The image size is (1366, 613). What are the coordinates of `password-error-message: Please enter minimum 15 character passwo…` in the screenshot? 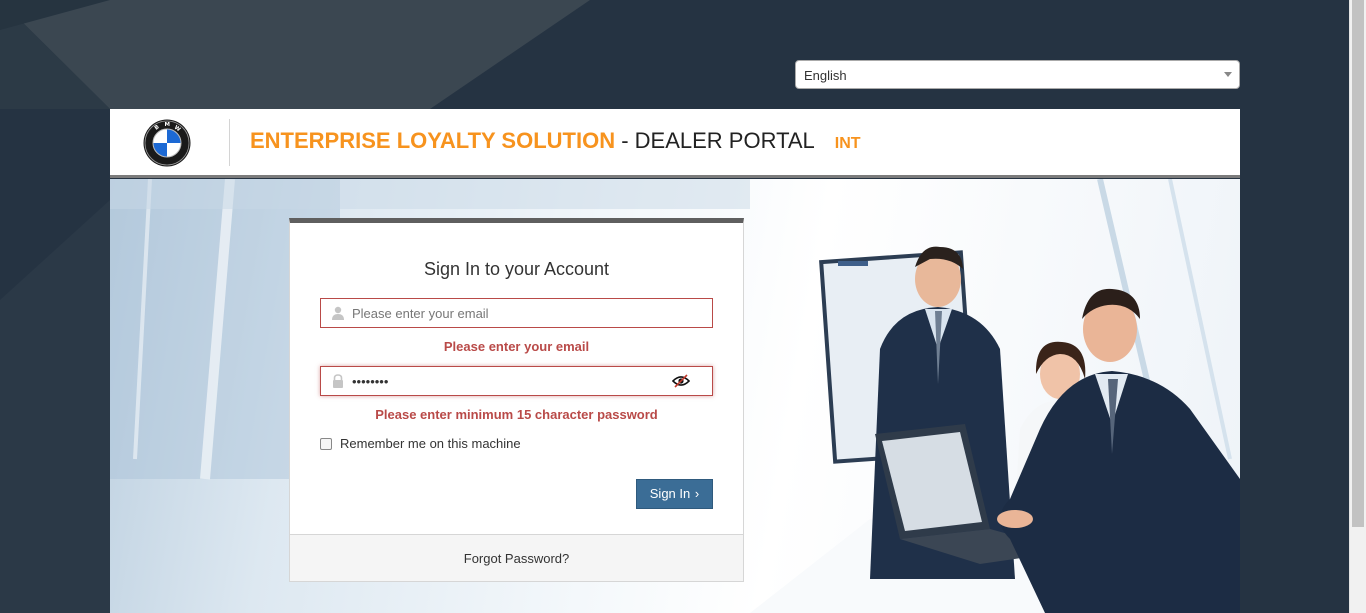 It's located at (516, 414).